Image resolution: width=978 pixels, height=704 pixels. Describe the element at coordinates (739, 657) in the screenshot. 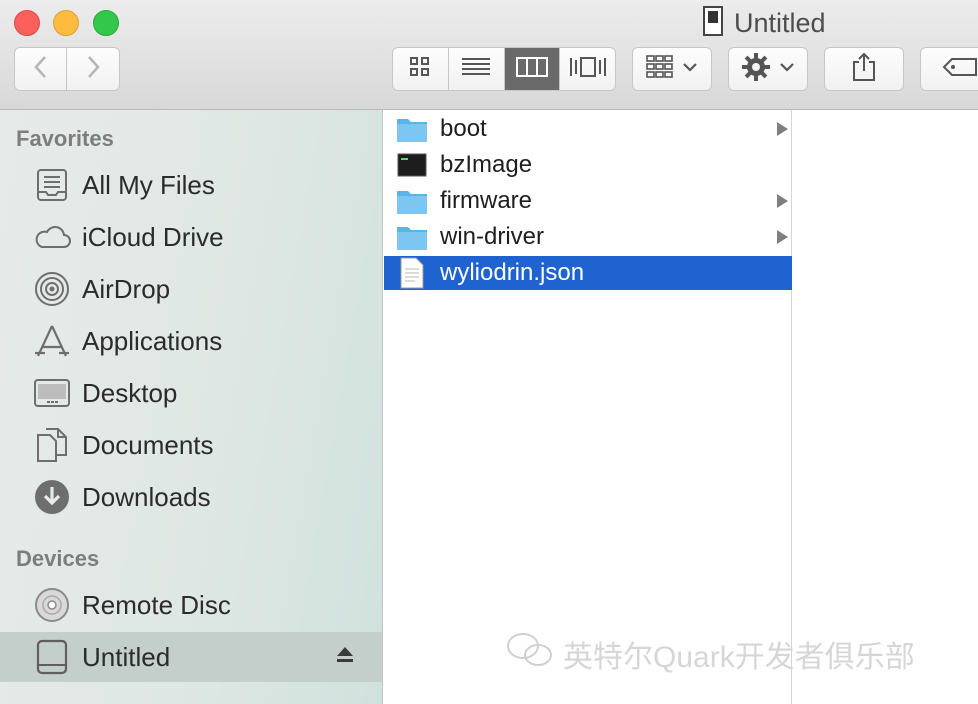

I see `watermark-text: 英特尔Quark开发者俱乐部` at that location.